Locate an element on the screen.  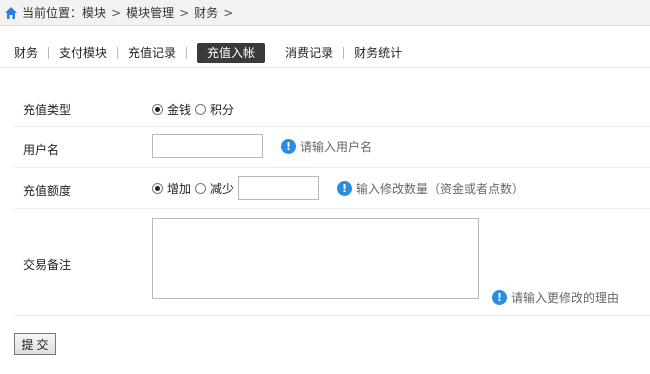
radio-points is located at coordinates (201, 109).